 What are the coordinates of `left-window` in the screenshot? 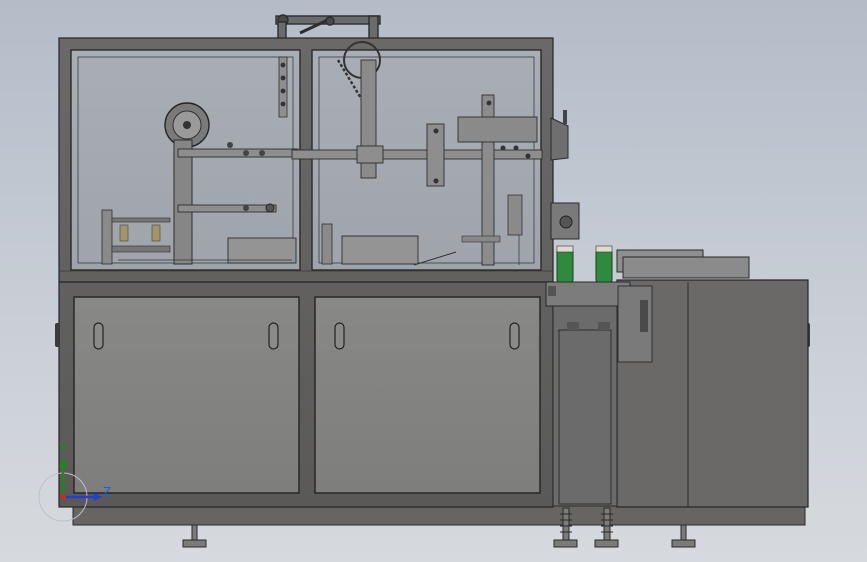 It's located at (185, 160).